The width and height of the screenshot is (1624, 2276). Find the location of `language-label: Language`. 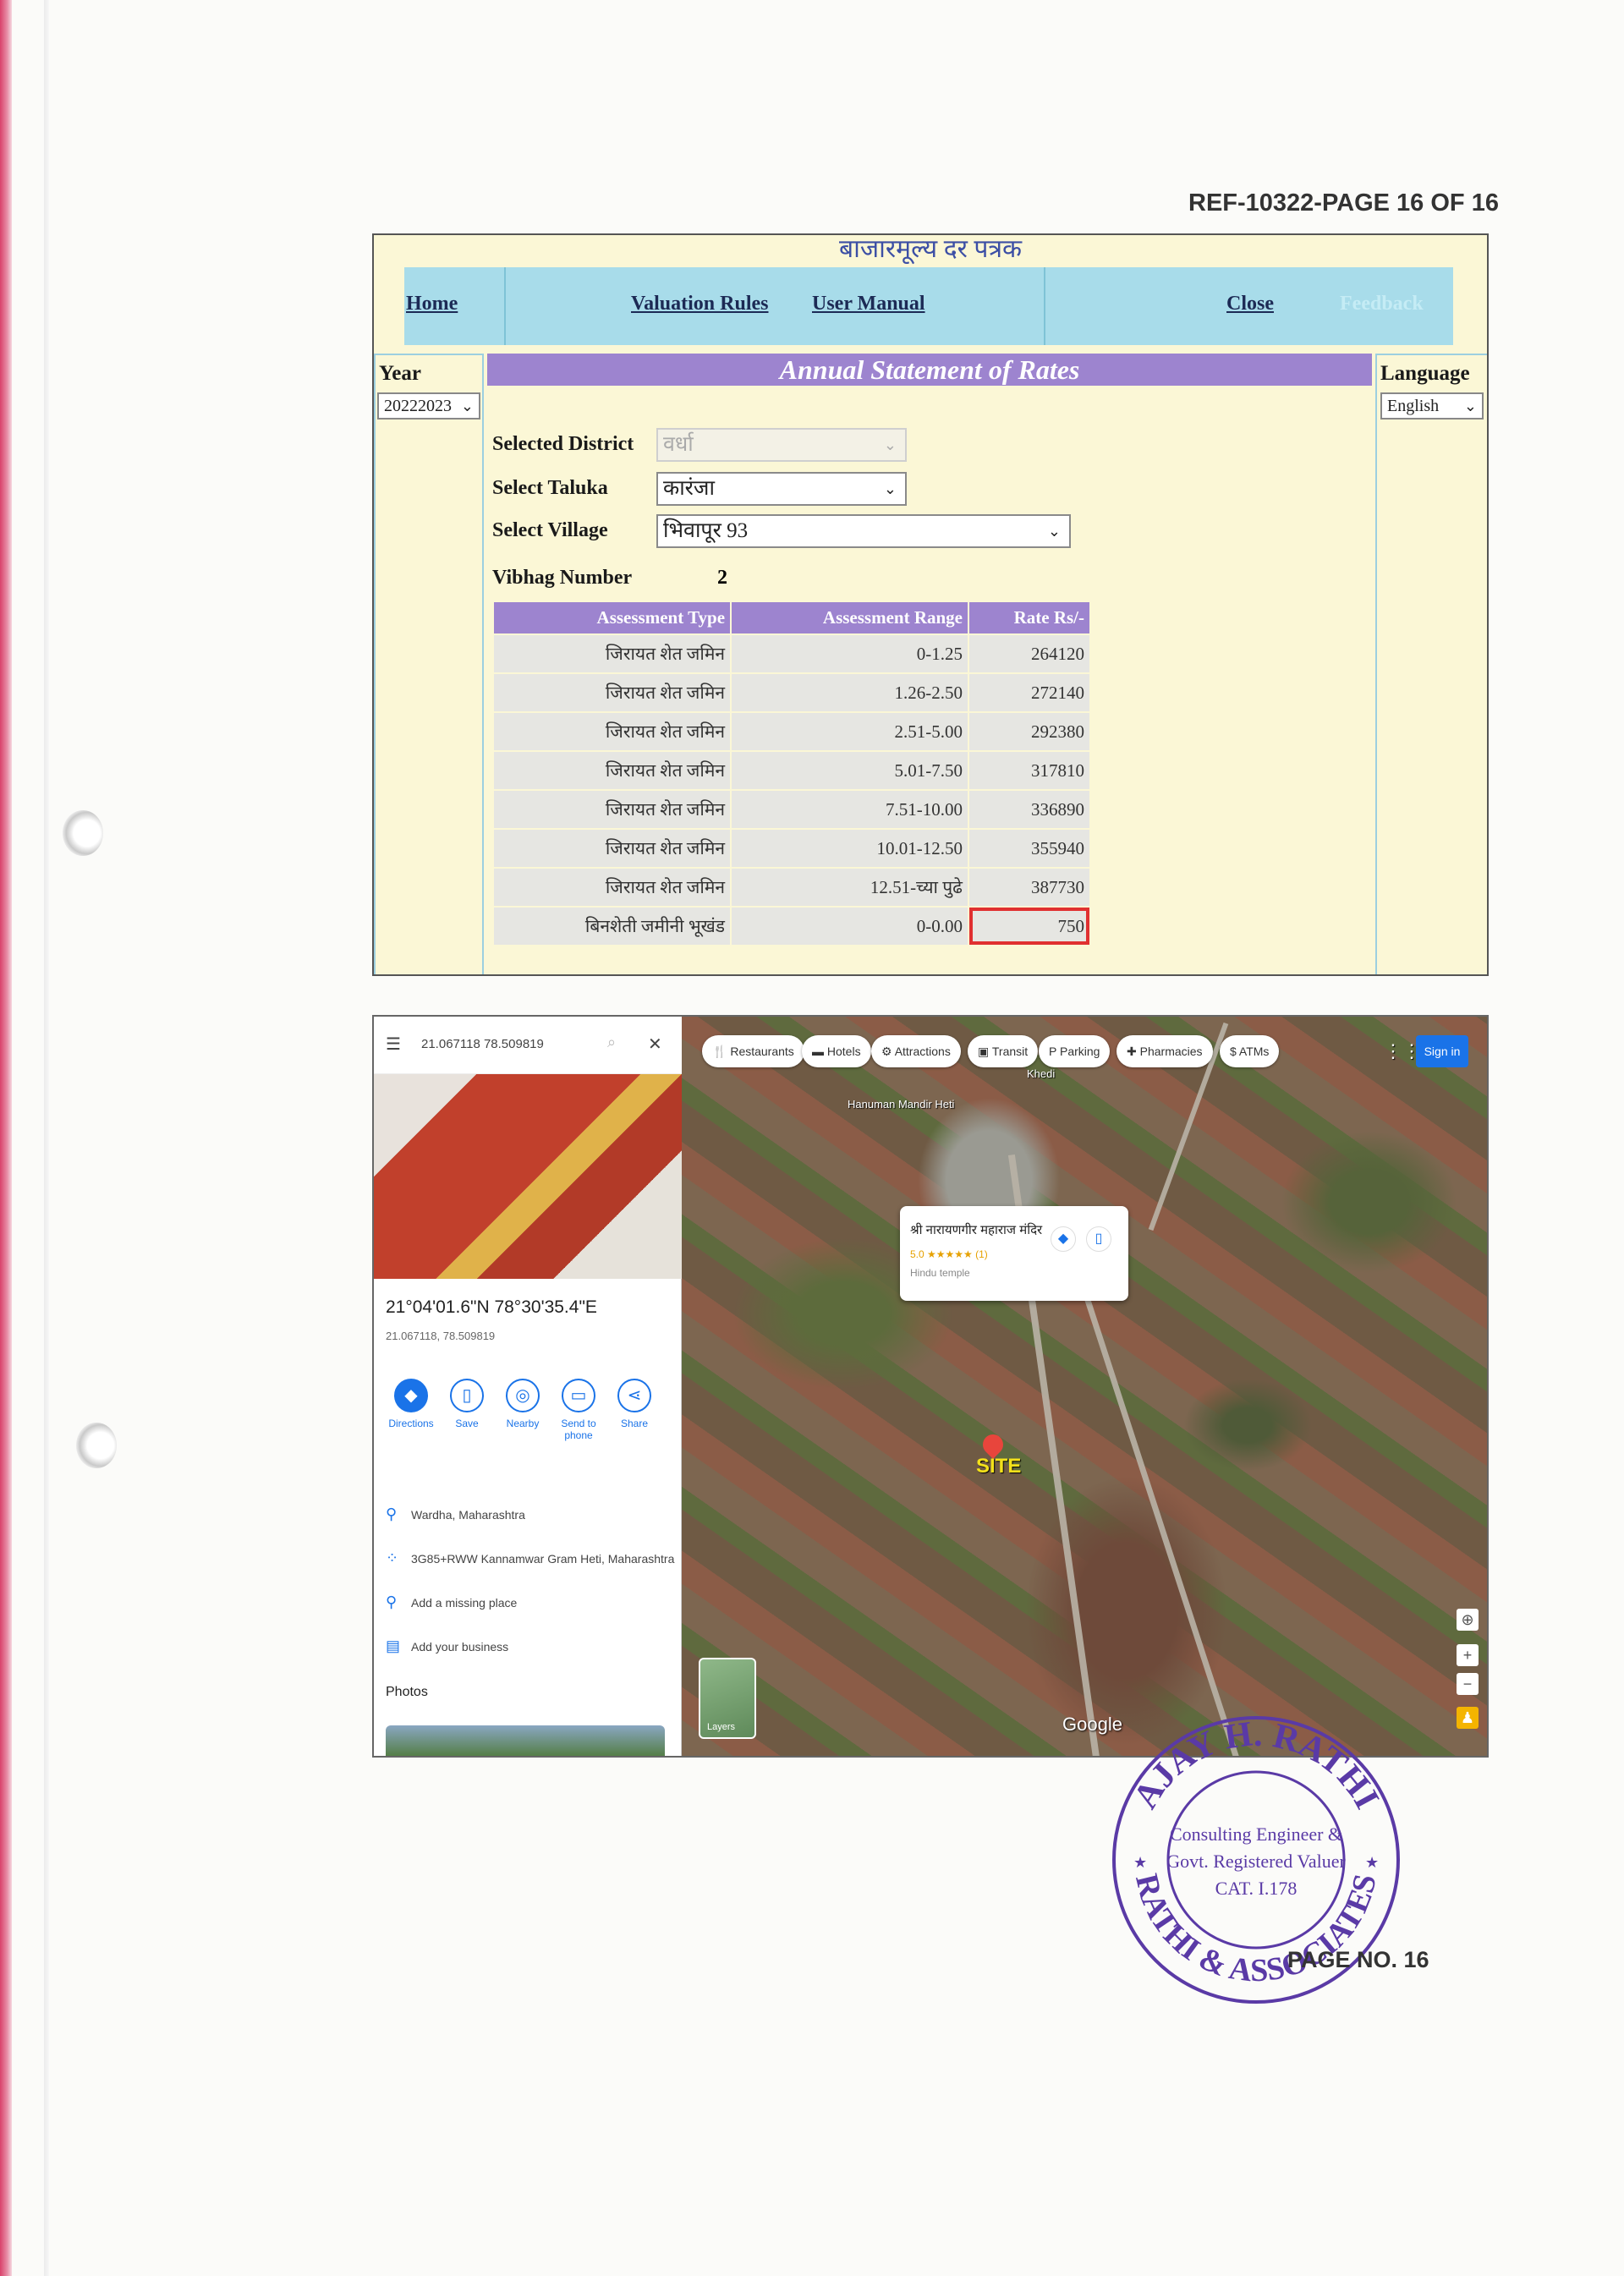

language-label: Language is located at coordinates (1425, 373).